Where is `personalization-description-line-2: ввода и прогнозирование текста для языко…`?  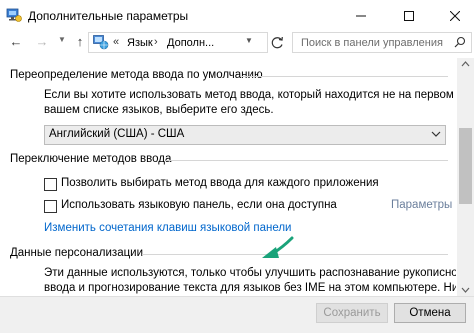 personalization-description-line-2: ввода и прогнозирование текста для языко… is located at coordinates (250, 288).